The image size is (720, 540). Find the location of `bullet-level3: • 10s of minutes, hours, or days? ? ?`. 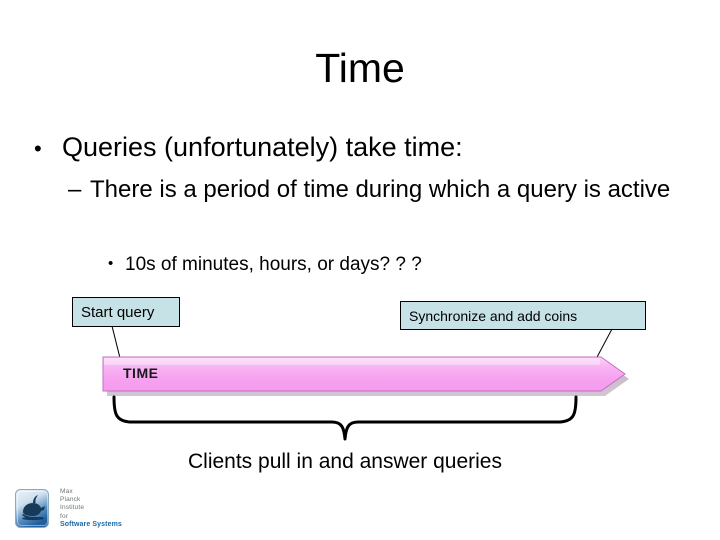

bullet-level3: • 10s of minutes, hours, or days? ? ? is located at coordinates (398, 264).